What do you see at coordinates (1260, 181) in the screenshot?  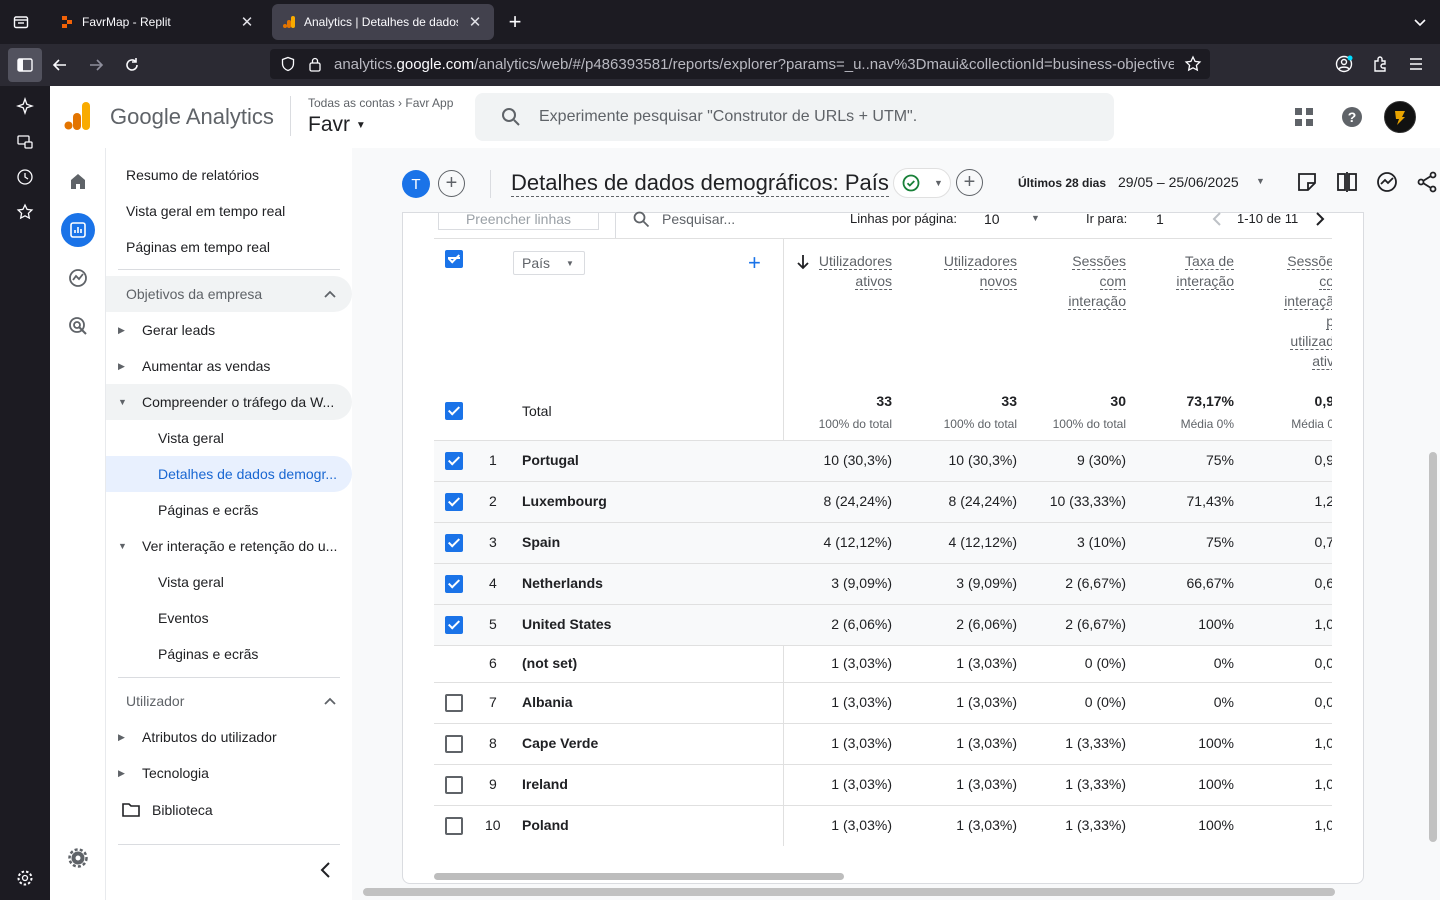 I see `caret-down-icon: ▼` at bounding box center [1260, 181].